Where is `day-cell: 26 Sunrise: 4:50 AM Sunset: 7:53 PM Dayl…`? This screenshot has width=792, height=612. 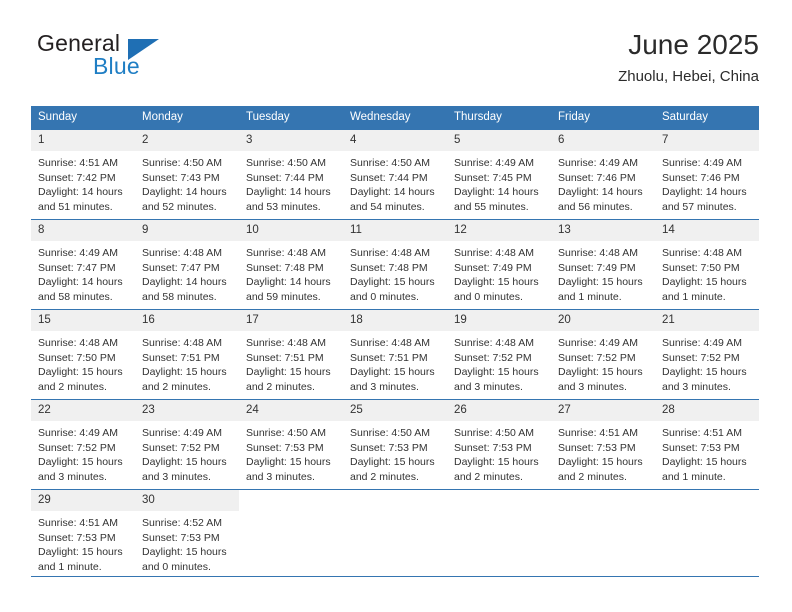
day-cell: 26 Sunrise: 4:50 AM Sunset: 7:53 PM Dayl… is located at coordinates (499, 444).